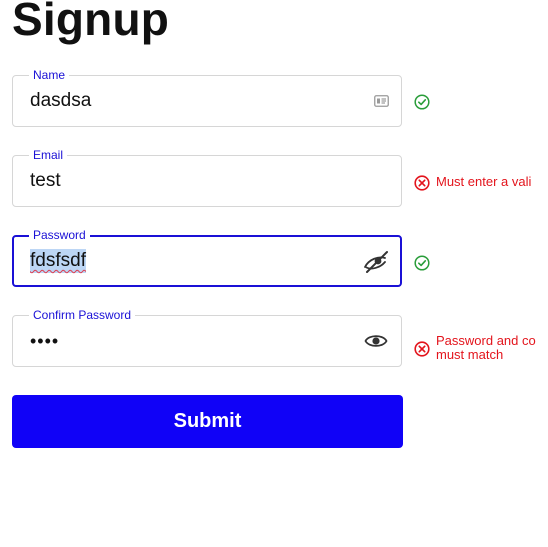 This screenshot has height=547, width=548. Describe the element at coordinates (381, 103) in the screenshot. I see `contact-card-icon` at that location.